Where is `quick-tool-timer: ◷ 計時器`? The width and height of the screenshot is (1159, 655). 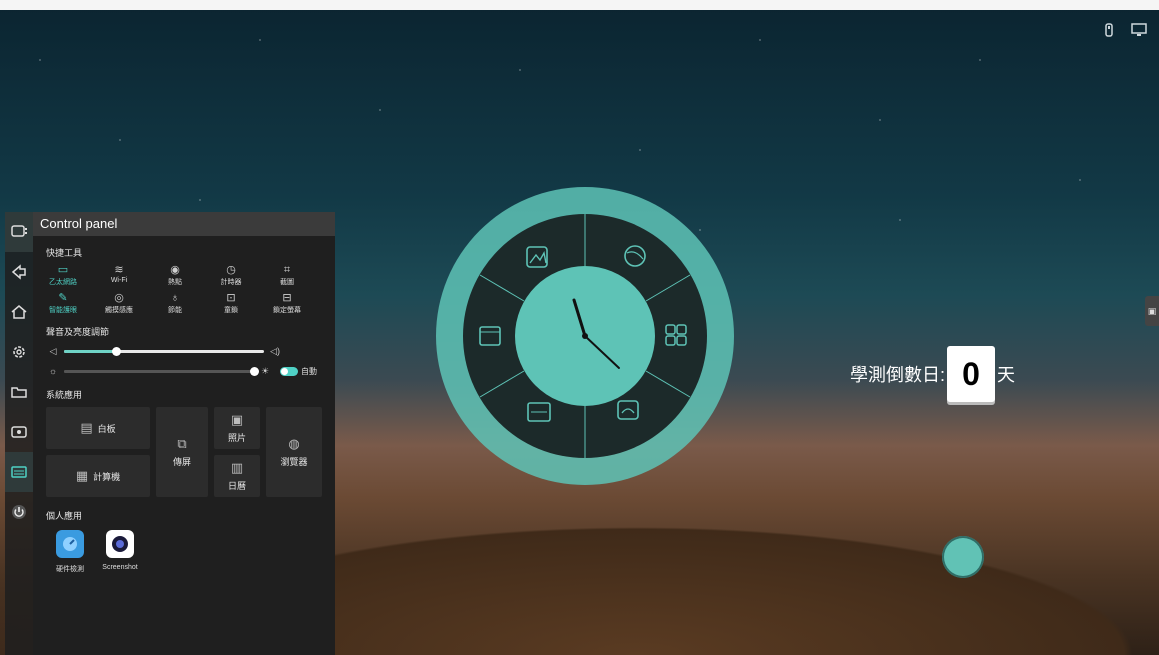
quick-tool-timer: ◷ 計時器 is located at coordinates (231, 275).